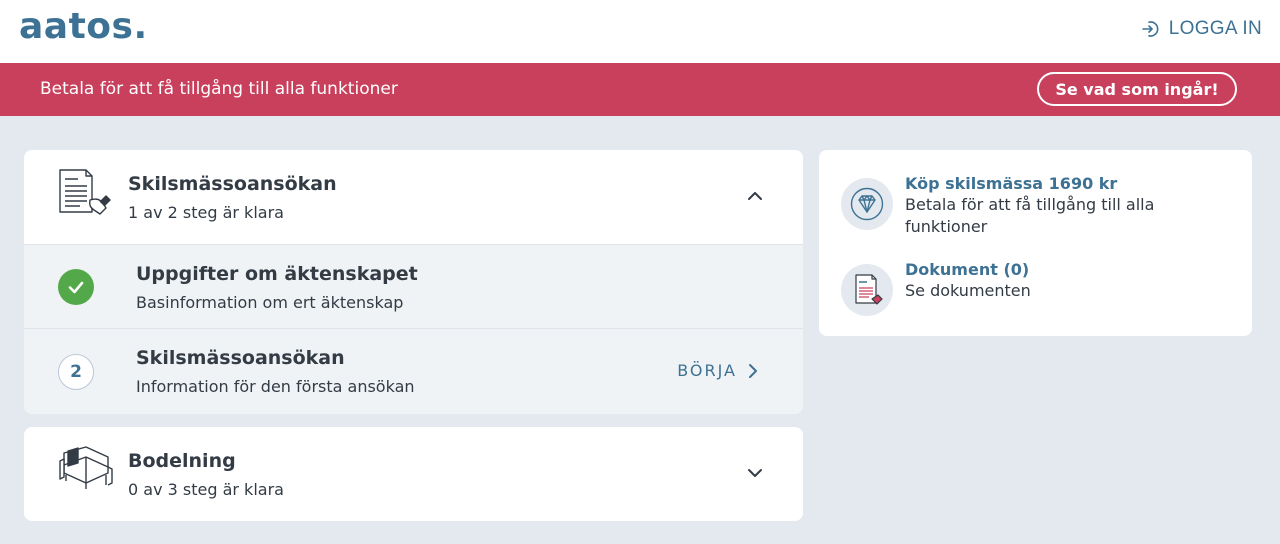 This screenshot has width=1280, height=544. I want to click on logo: aatos., so click(83, 26).